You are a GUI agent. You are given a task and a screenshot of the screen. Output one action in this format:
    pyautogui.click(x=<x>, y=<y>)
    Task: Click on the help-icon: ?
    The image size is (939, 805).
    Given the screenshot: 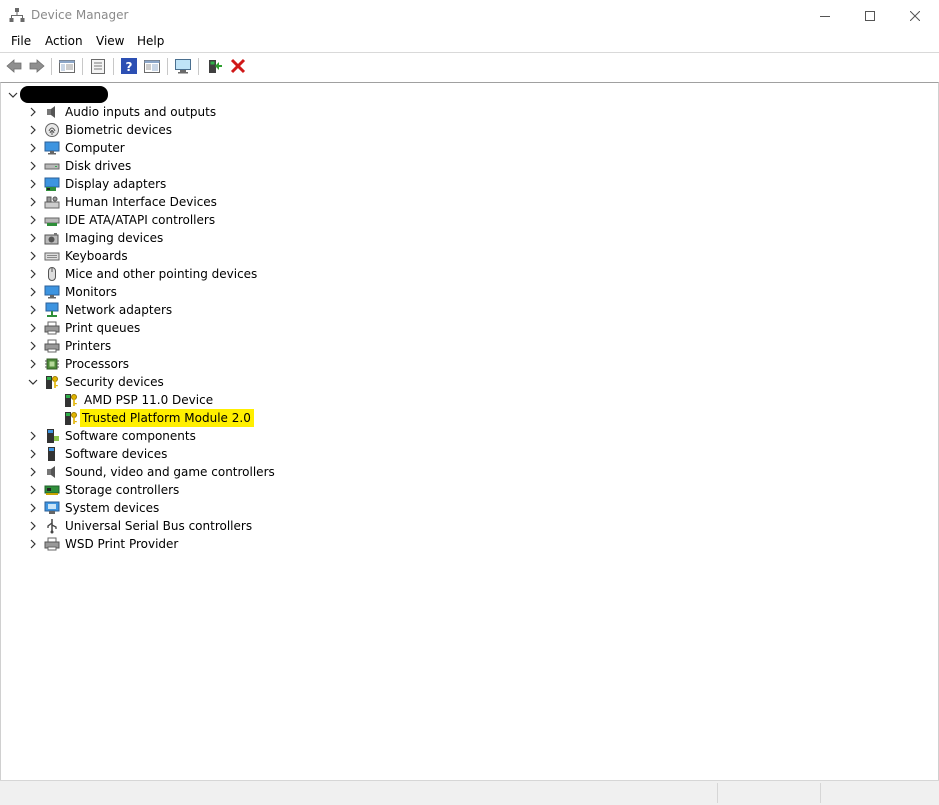 What is the action you would take?
    pyautogui.click(x=129, y=66)
    